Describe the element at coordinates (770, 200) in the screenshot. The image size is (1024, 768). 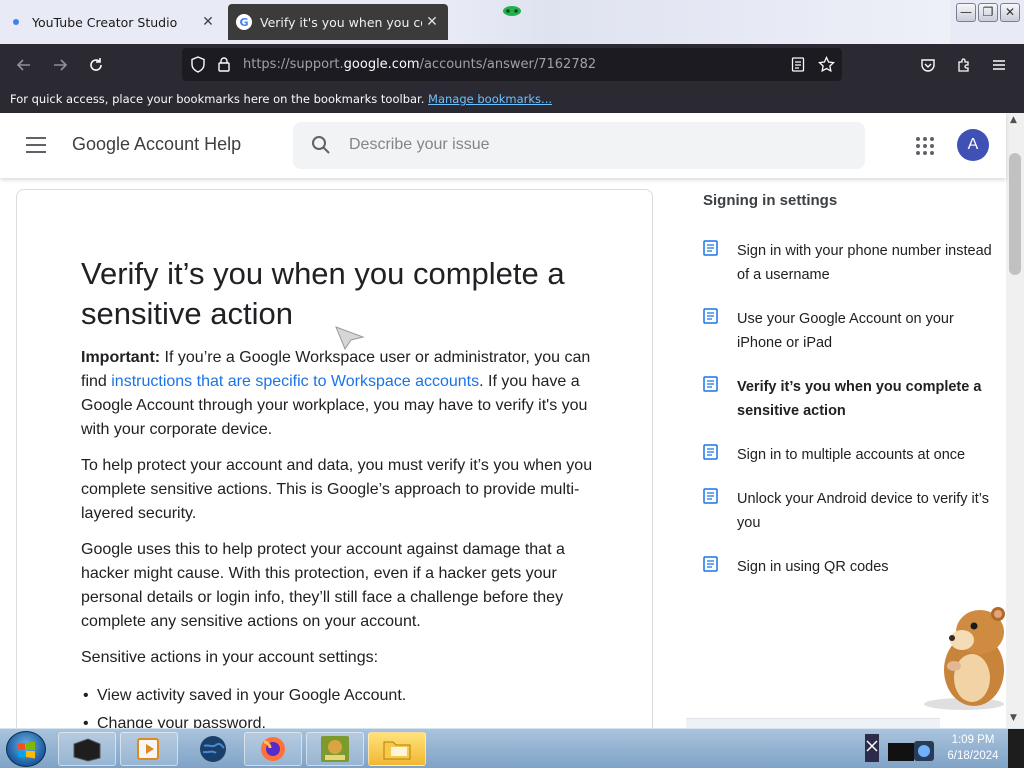
I see `sidebar-heading: Signing in settings` at that location.